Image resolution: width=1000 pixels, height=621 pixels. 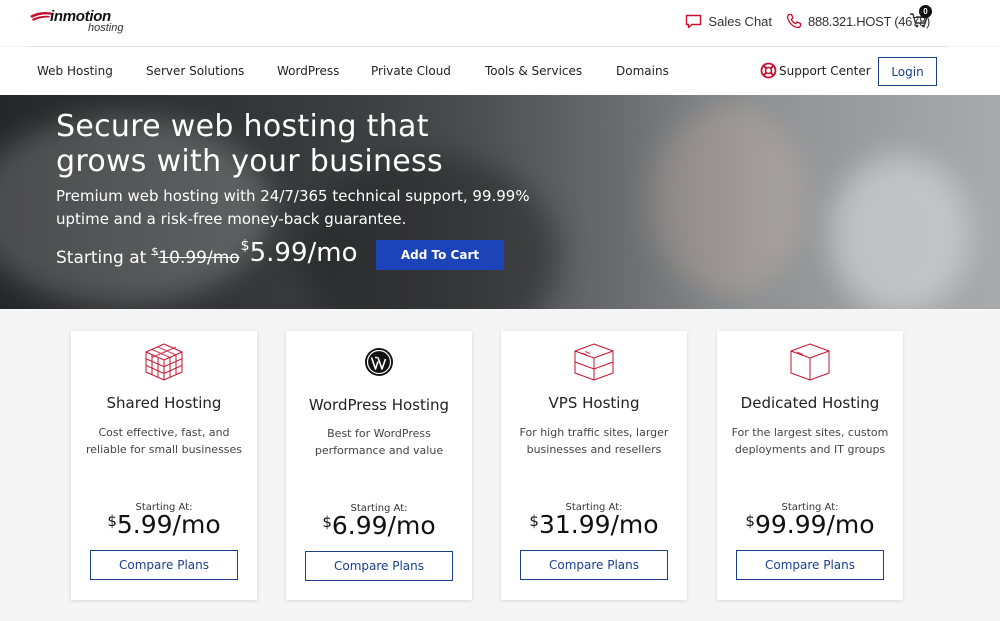 I want to click on old-price: $10.99/mo, so click(x=195, y=256).